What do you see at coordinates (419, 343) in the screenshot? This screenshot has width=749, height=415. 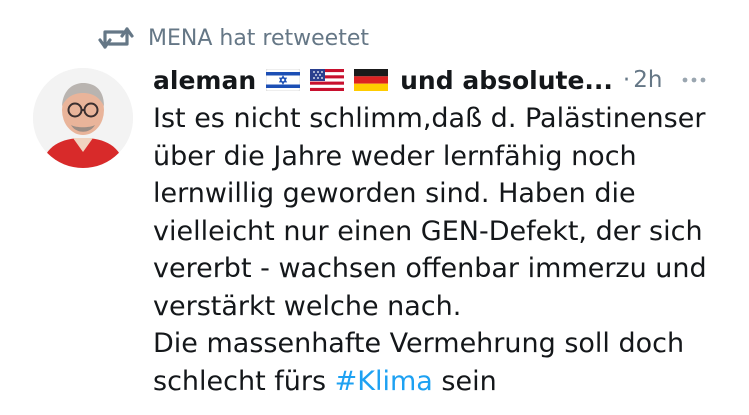 I see `tweet-text-line: Die massenhafte Vermehrung soll doch` at bounding box center [419, 343].